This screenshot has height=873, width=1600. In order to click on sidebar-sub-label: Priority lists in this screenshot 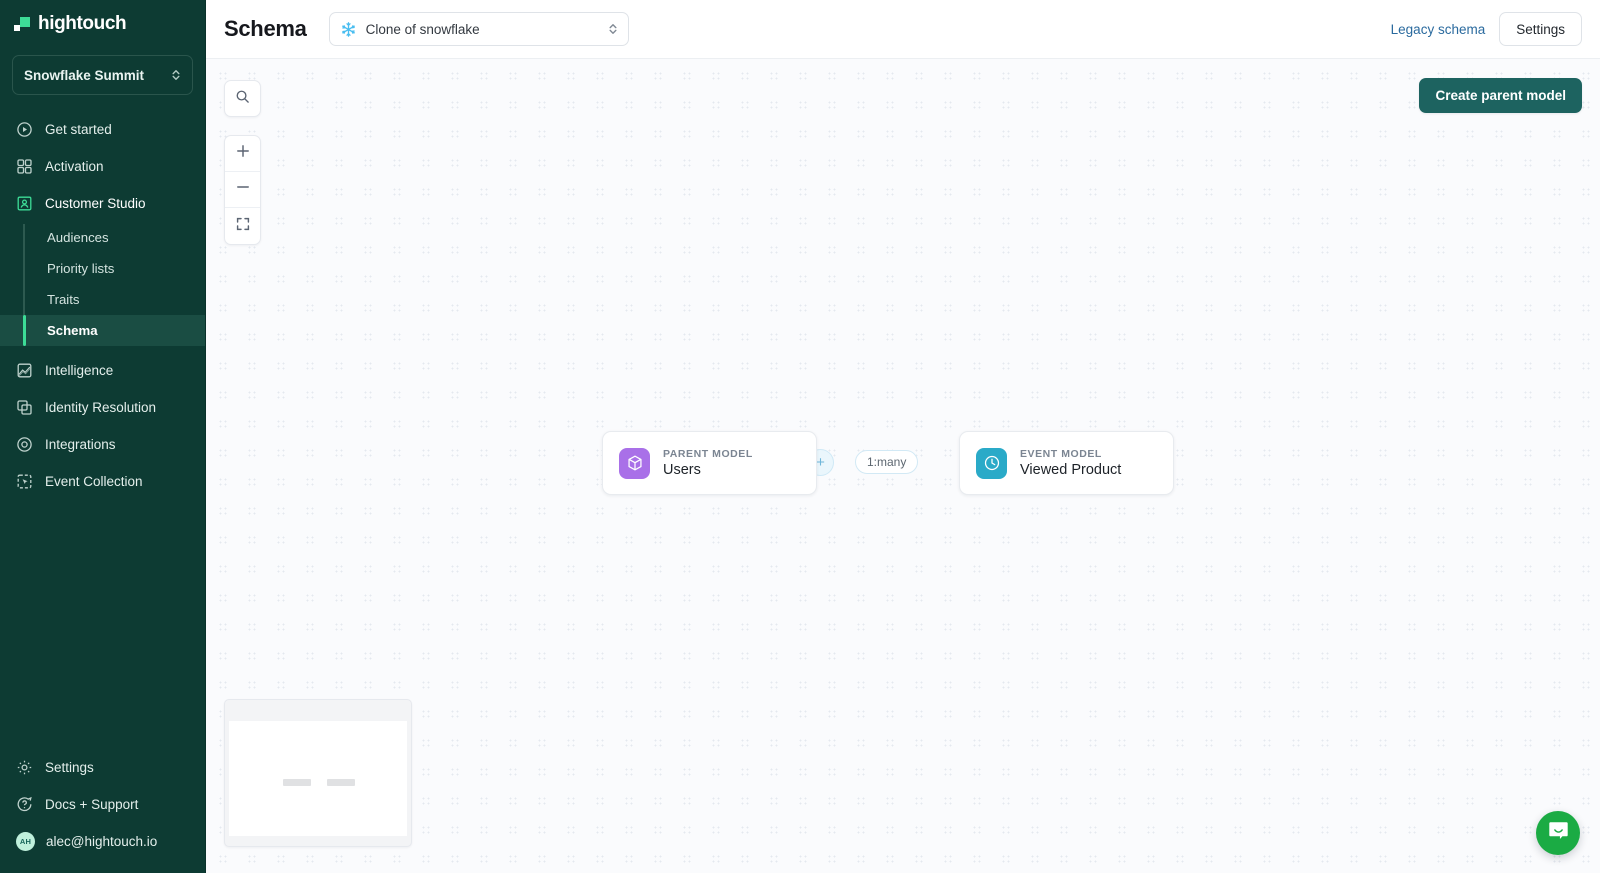, I will do `click(81, 268)`.